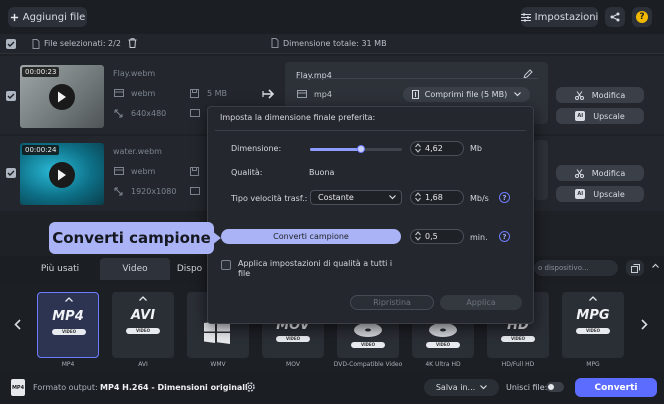 The image size is (664, 404). What do you see at coordinates (360, 149) in the screenshot?
I see `slider-handle` at bounding box center [360, 149].